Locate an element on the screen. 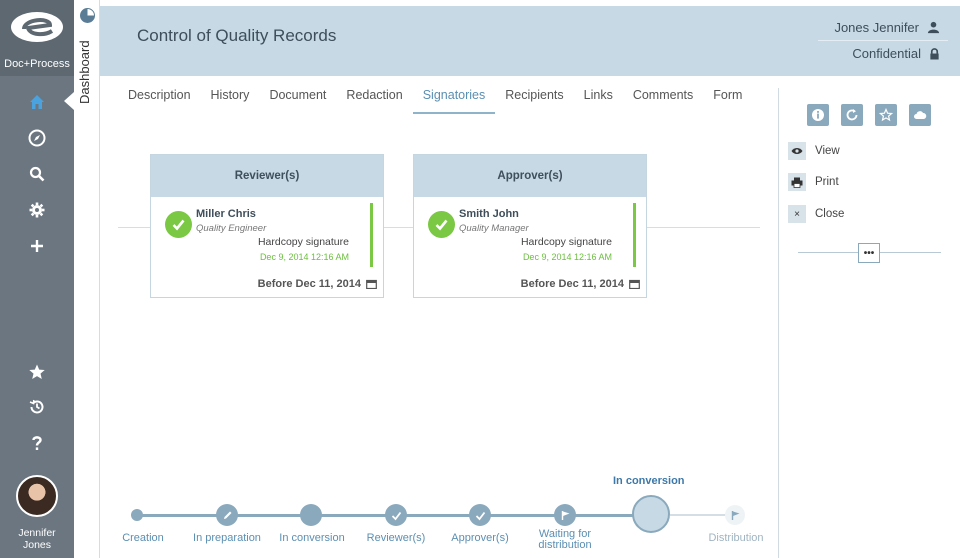 This screenshot has height=558, width=960. header-user: Jones Jennifer is located at coordinates (887, 27).